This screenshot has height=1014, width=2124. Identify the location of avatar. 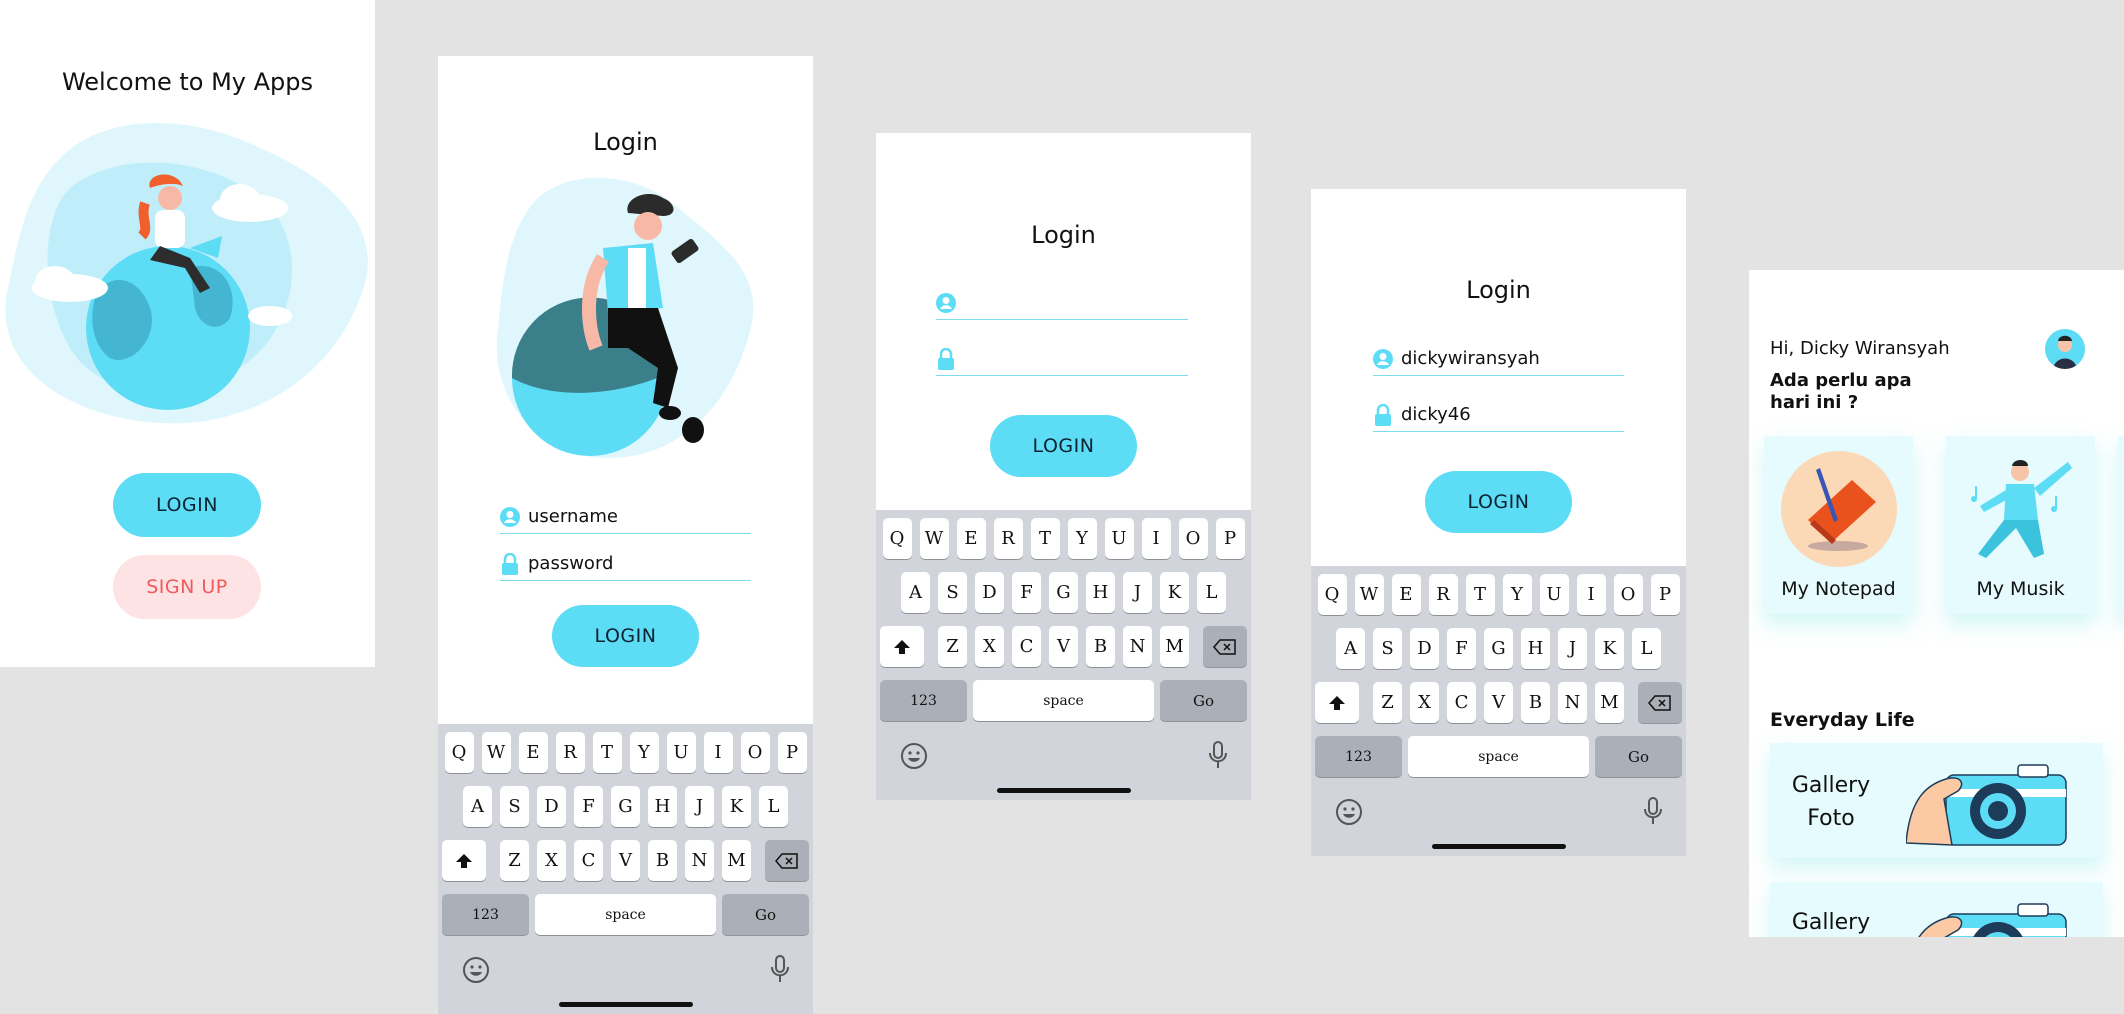
(2065, 349).